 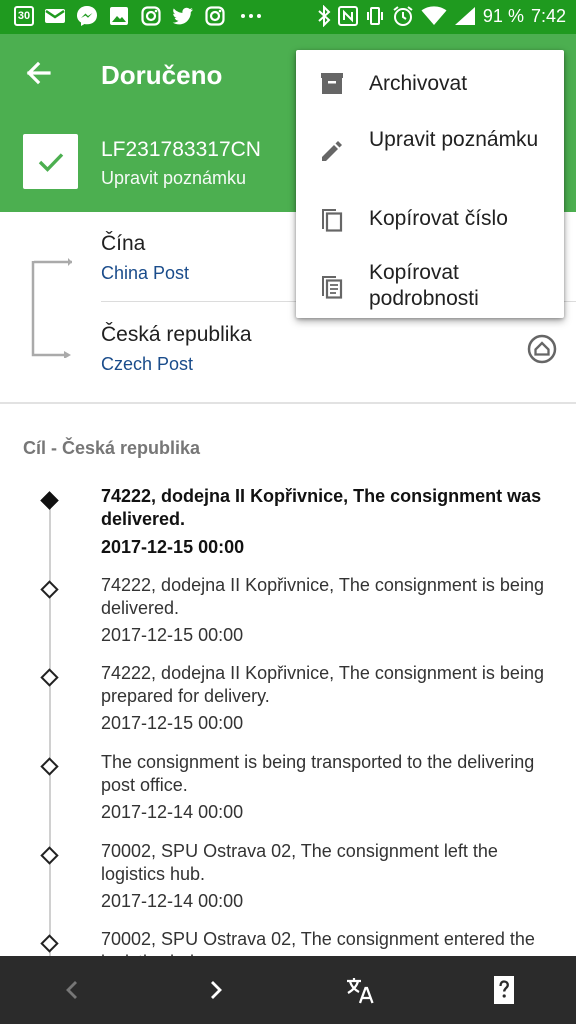 What do you see at coordinates (374, 16) in the screenshot?
I see `vibrate-icon` at bounding box center [374, 16].